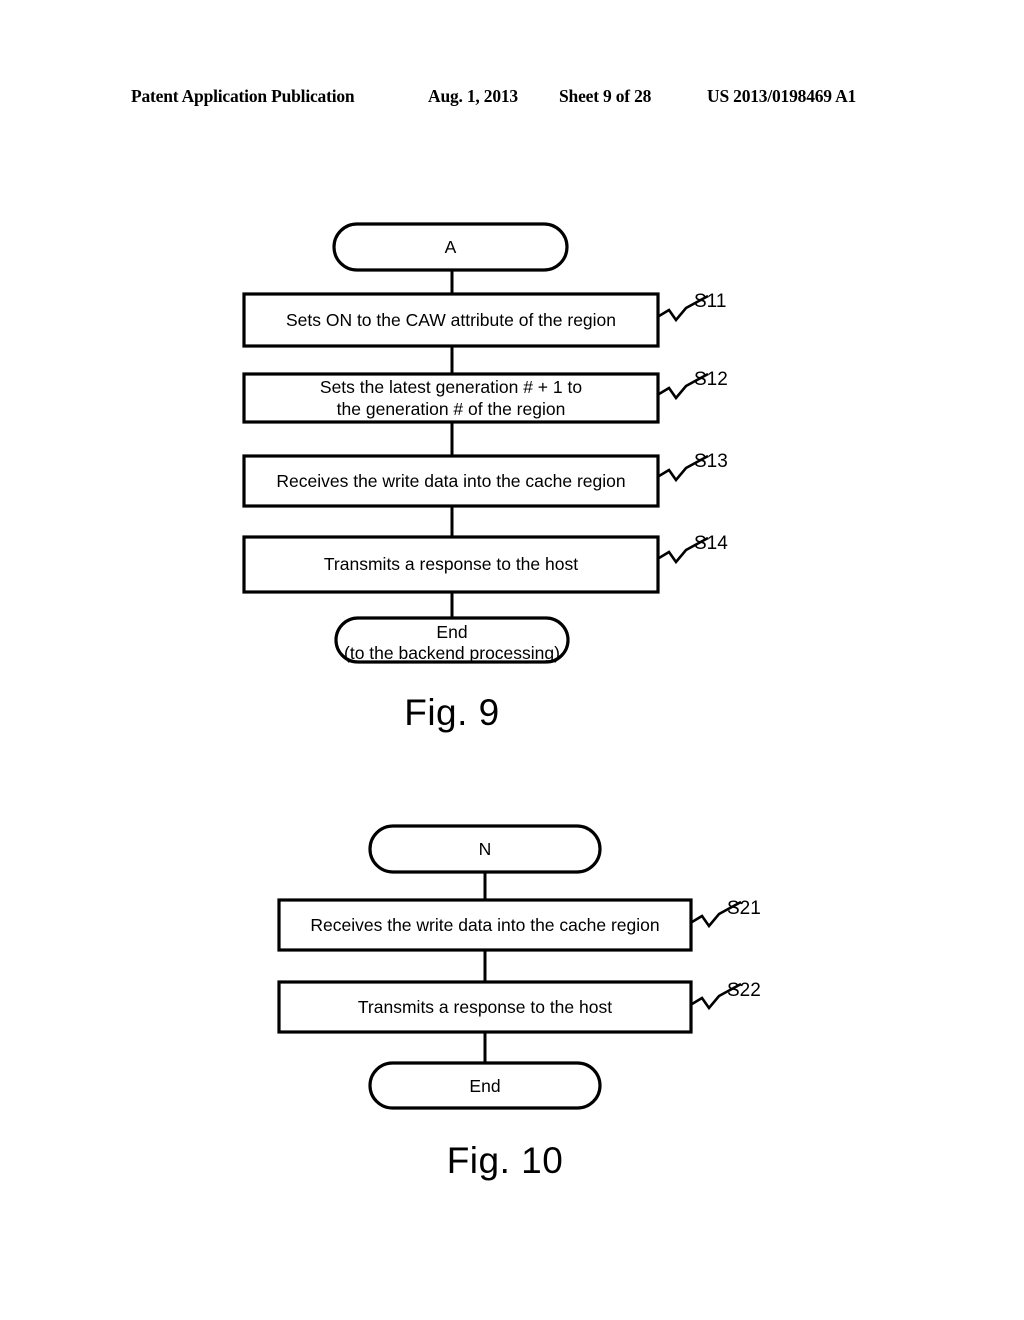 This screenshot has height=1320, width=1024. I want to click on process-box-s12-shape, so click(451, 398).